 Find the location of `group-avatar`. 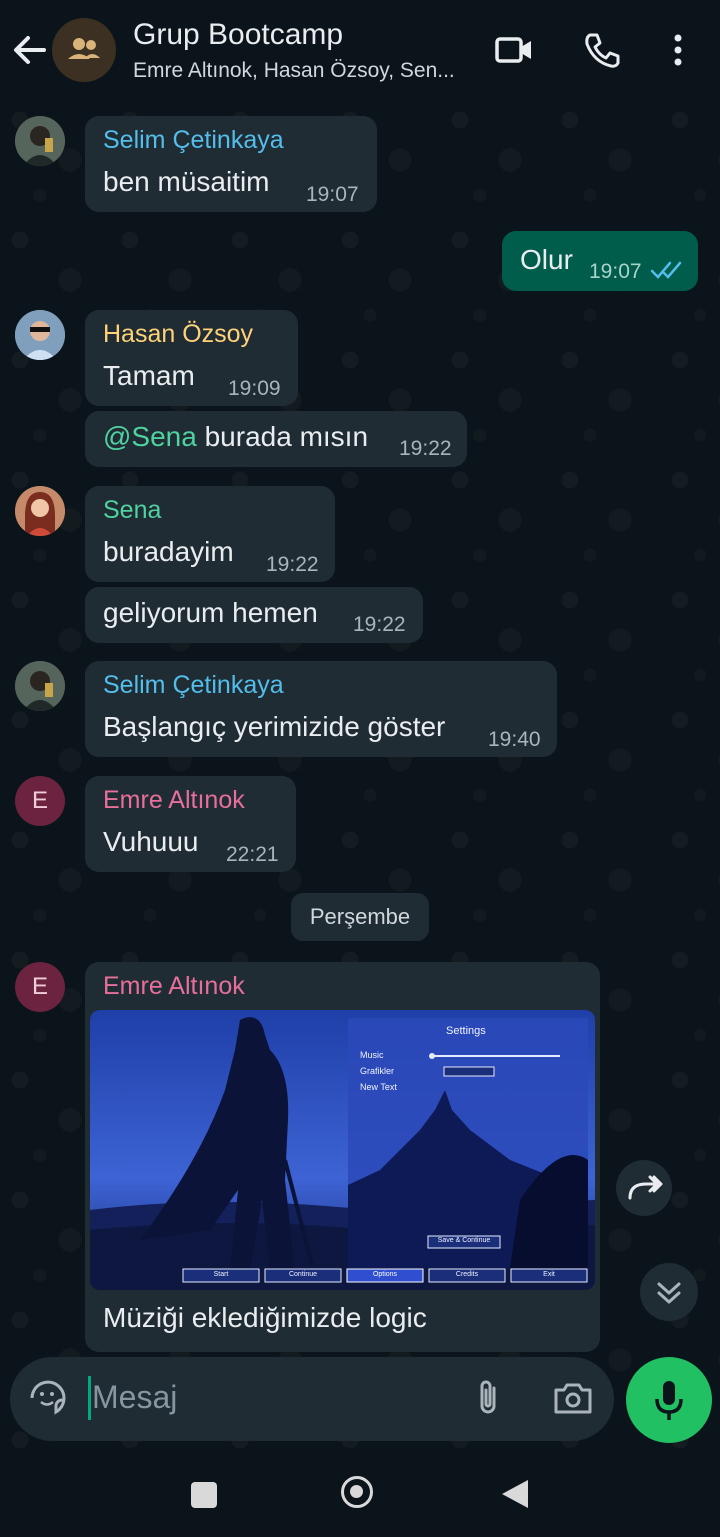

group-avatar is located at coordinates (84, 50).